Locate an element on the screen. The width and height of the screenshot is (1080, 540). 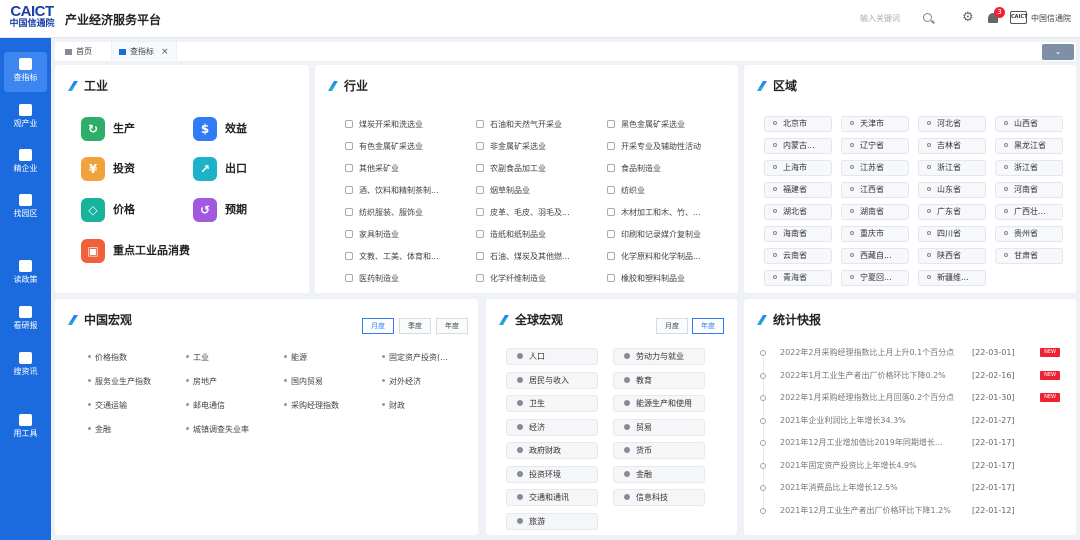
bulletin-item: 2021年企业利润比上年增长34.3% [22-01-27] is located at coordinates (915, 421).